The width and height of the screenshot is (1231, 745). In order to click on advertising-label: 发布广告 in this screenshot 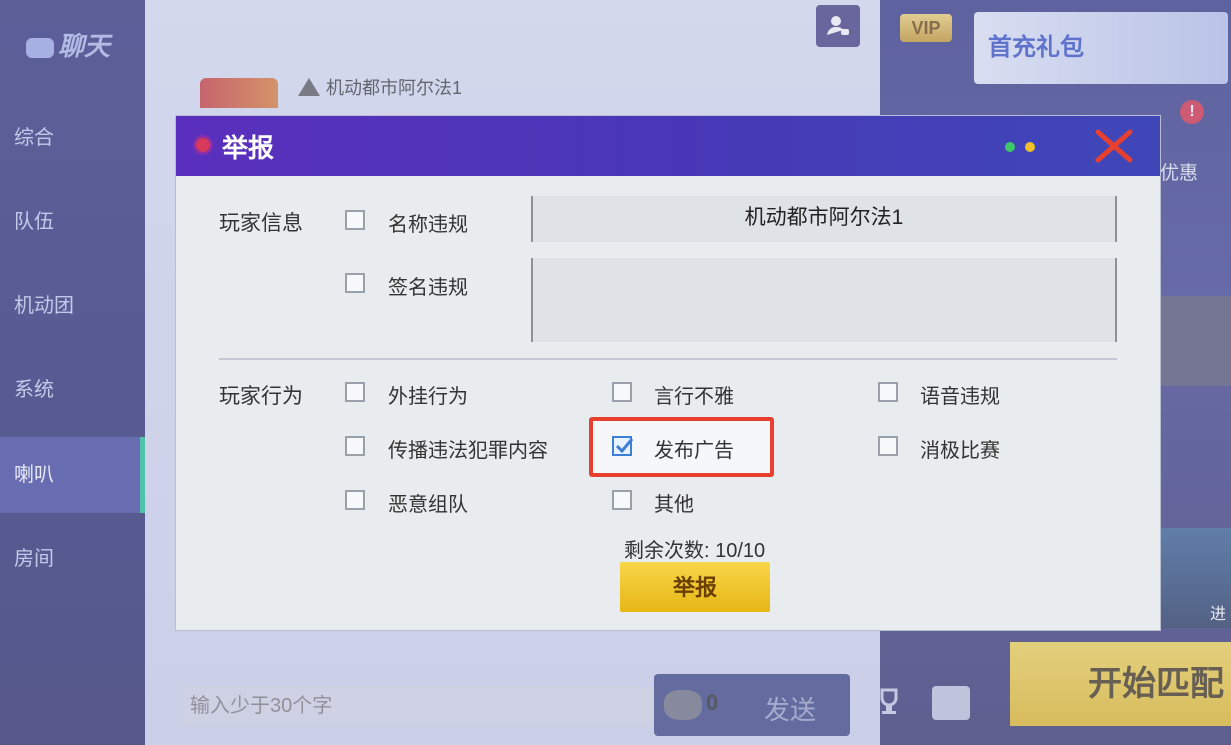, I will do `click(694, 451)`.